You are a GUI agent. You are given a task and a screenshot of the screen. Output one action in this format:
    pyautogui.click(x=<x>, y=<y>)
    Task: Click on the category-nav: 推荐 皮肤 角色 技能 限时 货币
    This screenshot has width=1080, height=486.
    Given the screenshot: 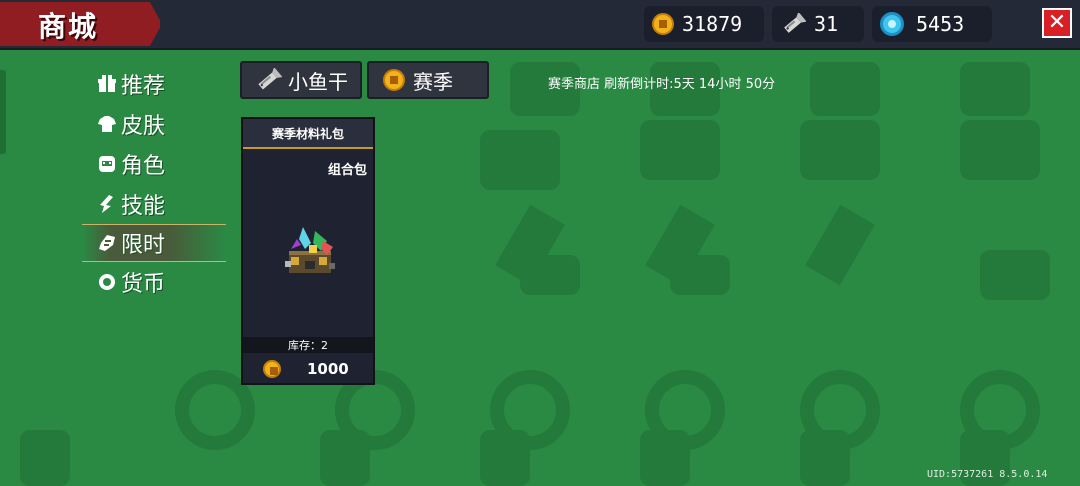 What is the action you would take?
    pyautogui.click(x=154, y=183)
    